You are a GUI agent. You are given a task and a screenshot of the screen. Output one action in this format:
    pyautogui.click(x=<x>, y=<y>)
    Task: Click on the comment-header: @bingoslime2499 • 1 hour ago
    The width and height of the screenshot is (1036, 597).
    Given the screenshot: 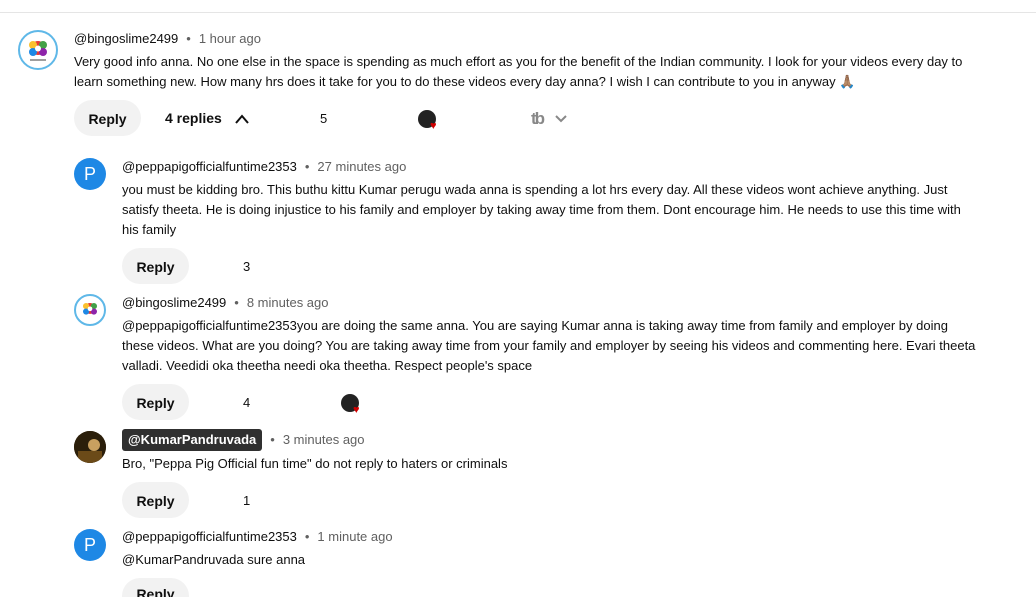 What is the action you would take?
    pyautogui.click(x=167, y=39)
    